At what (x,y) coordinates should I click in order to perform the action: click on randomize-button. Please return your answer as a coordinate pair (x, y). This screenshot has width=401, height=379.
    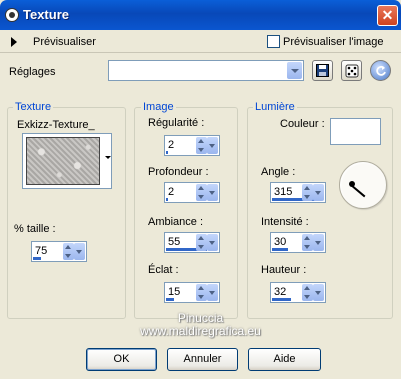
    Looking at the image, I should click on (351, 70).